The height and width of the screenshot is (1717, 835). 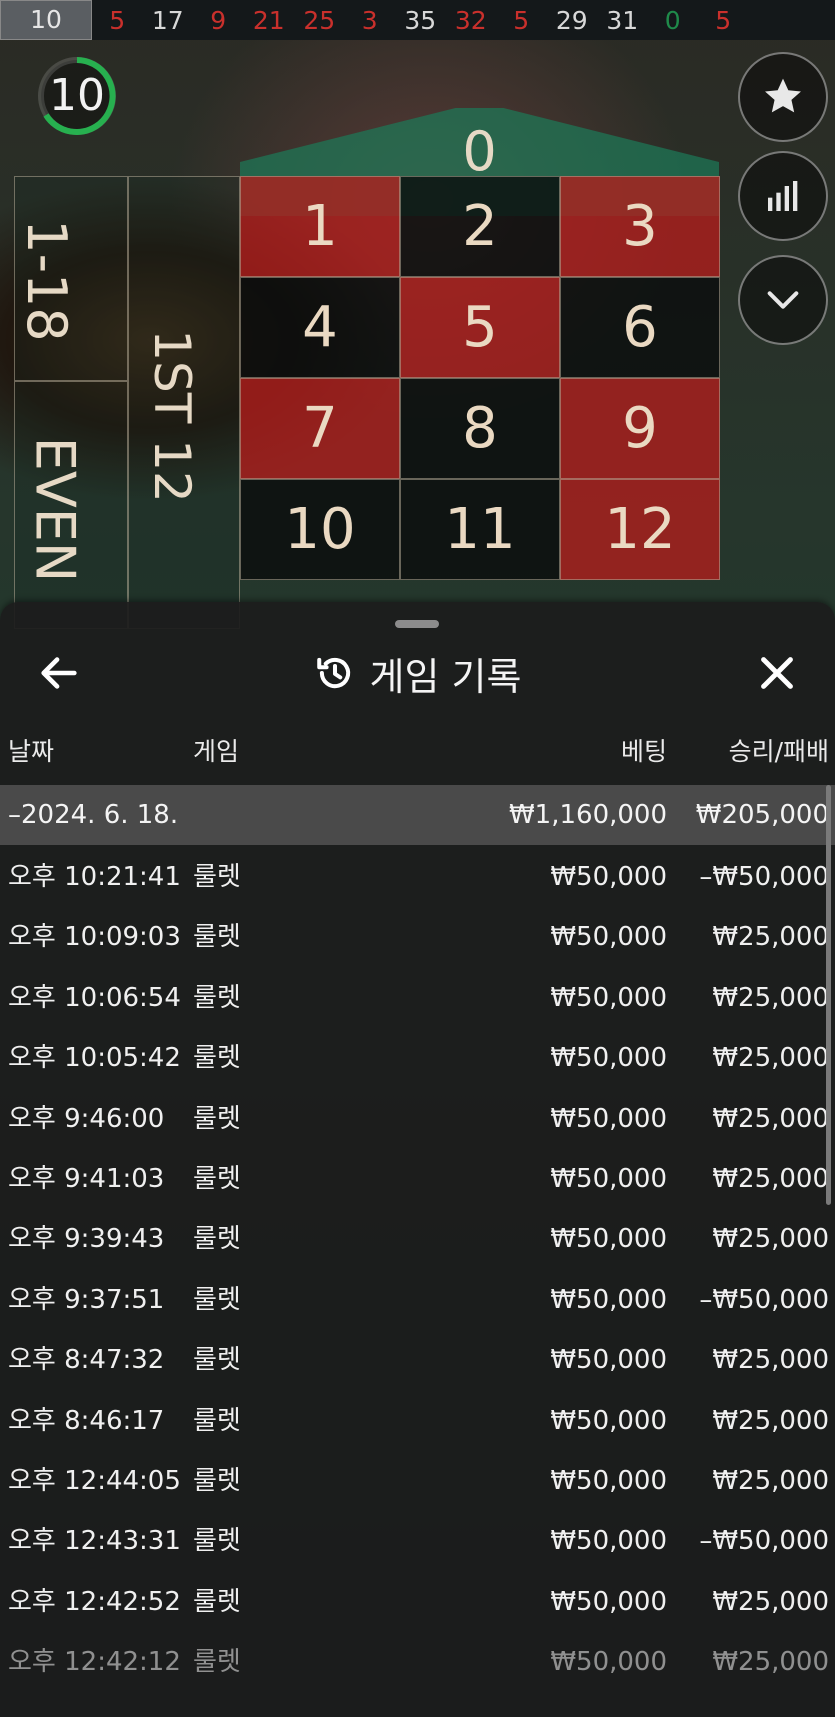 I want to click on arrow-left-icon, so click(x=59, y=673).